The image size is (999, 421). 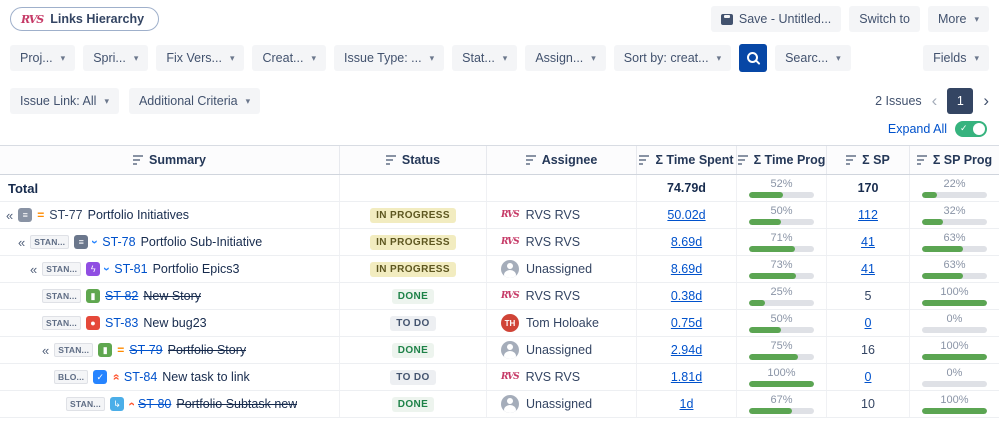 What do you see at coordinates (958, 19) in the screenshot?
I see `more-button: More` at bounding box center [958, 19].